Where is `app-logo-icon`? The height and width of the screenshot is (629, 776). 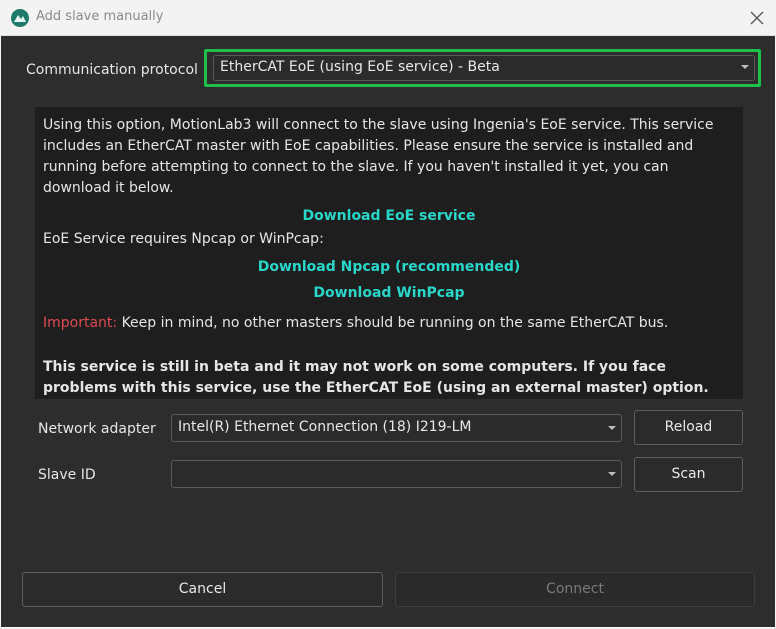 app-logo-icon is located at coordinates (20, 18).